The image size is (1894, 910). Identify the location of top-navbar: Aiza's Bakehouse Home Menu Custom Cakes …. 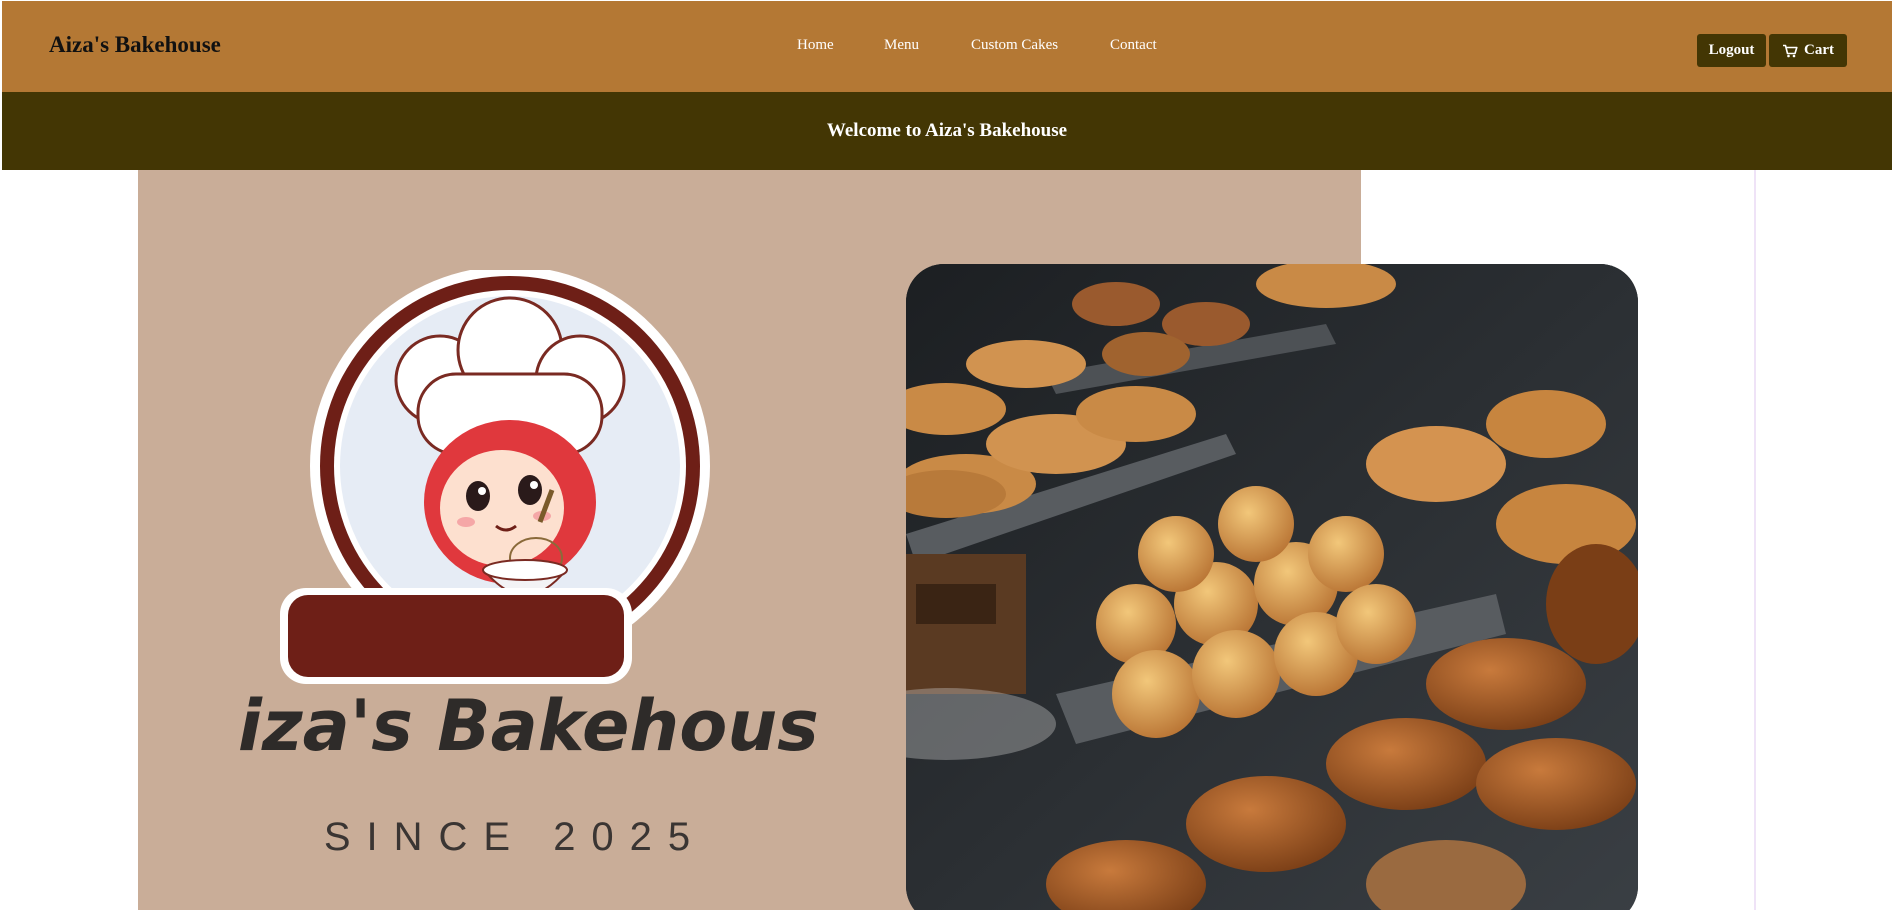
(947, 46).